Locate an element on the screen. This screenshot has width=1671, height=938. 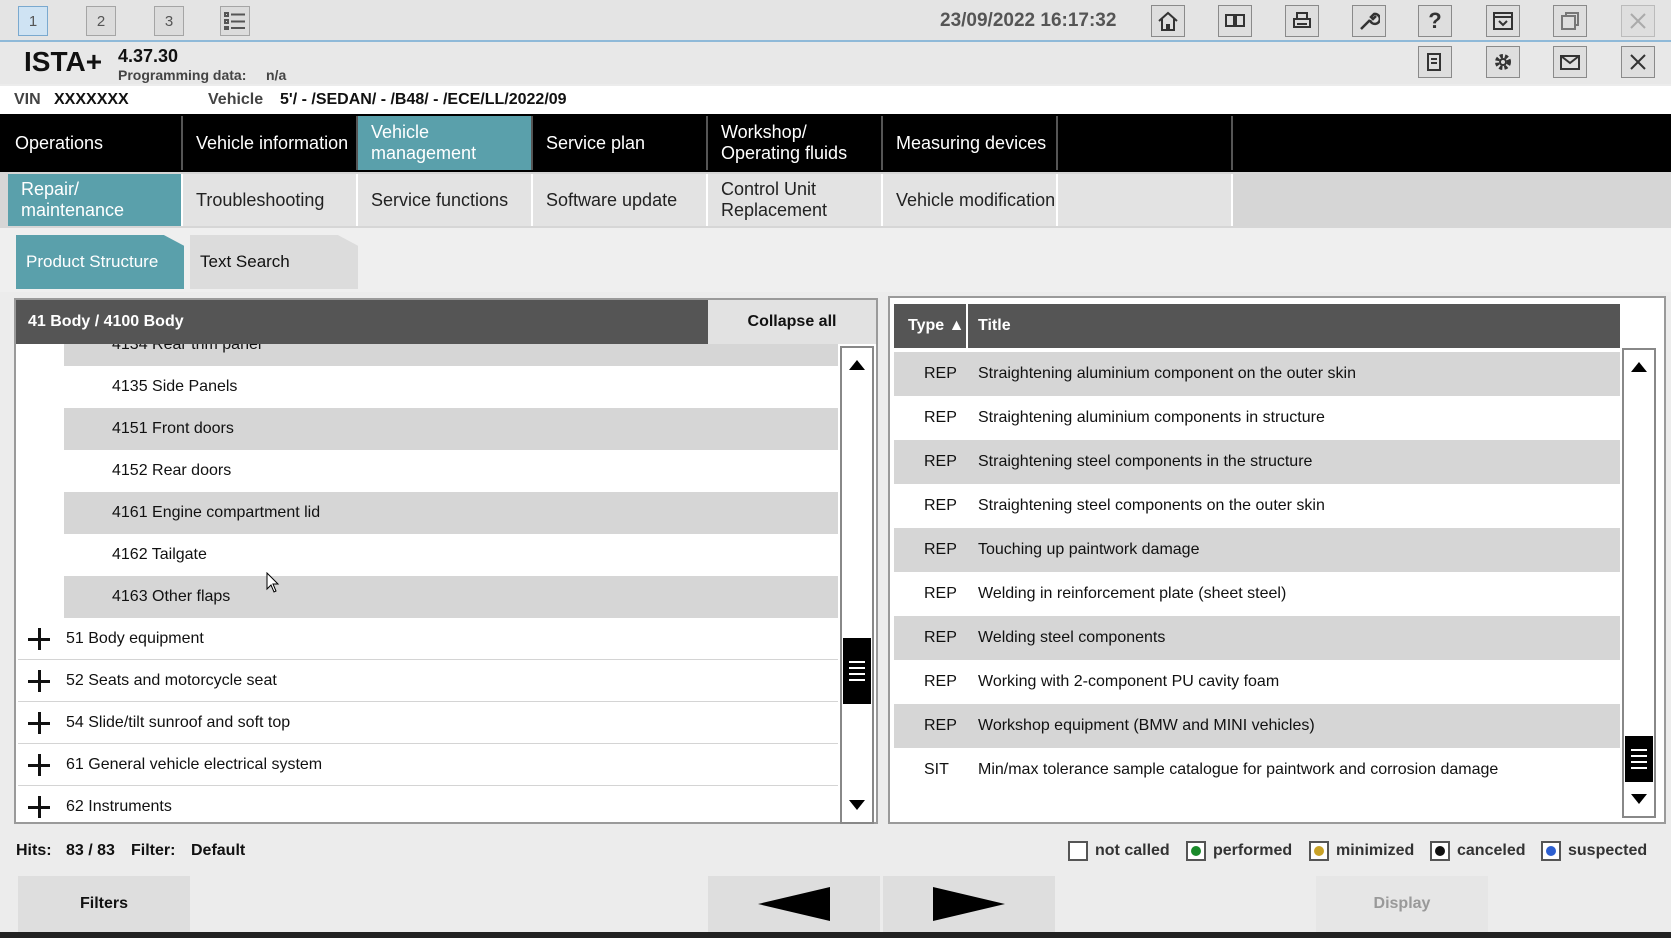
tree-group: 61 General vehicle electrical system is located at coordinates (428, 765).